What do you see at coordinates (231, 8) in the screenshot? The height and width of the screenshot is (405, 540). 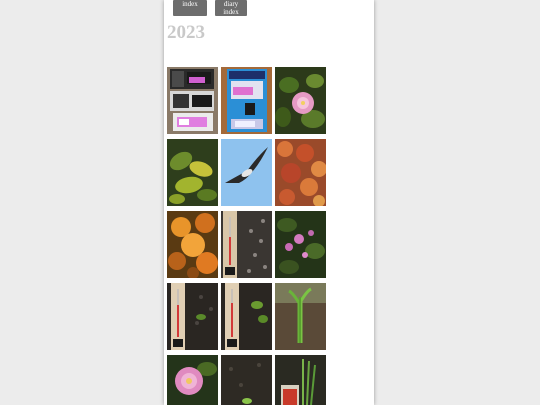 I see `diary-index-link: diary index` at bounding box center [231, 8].